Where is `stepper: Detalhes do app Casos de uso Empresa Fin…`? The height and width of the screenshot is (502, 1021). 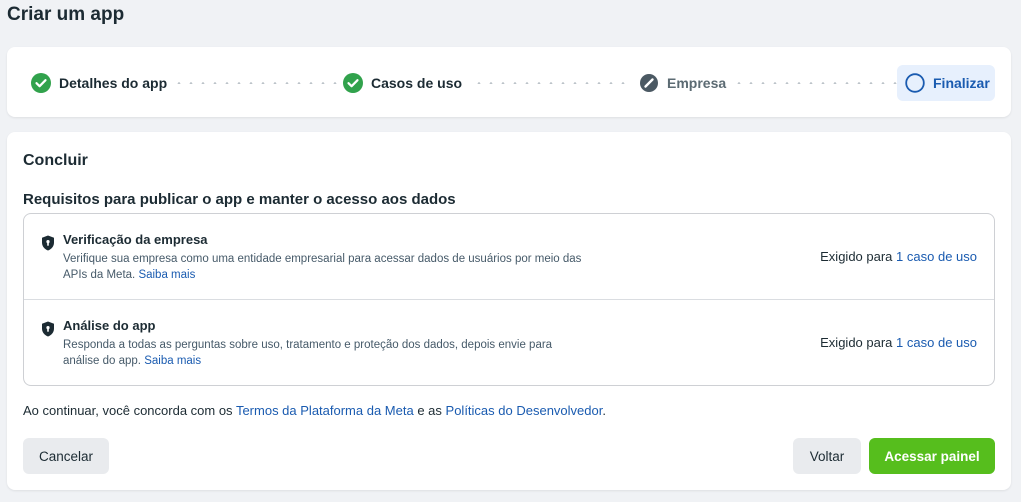 stepper: Detalhes do app Casos de uso Empresa Fin… is located at coordinates (509, 82).